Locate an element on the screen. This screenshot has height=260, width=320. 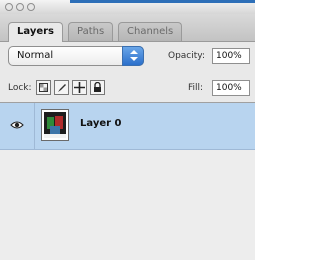
tab-layers: Layers is located at coordinates (35, 32).